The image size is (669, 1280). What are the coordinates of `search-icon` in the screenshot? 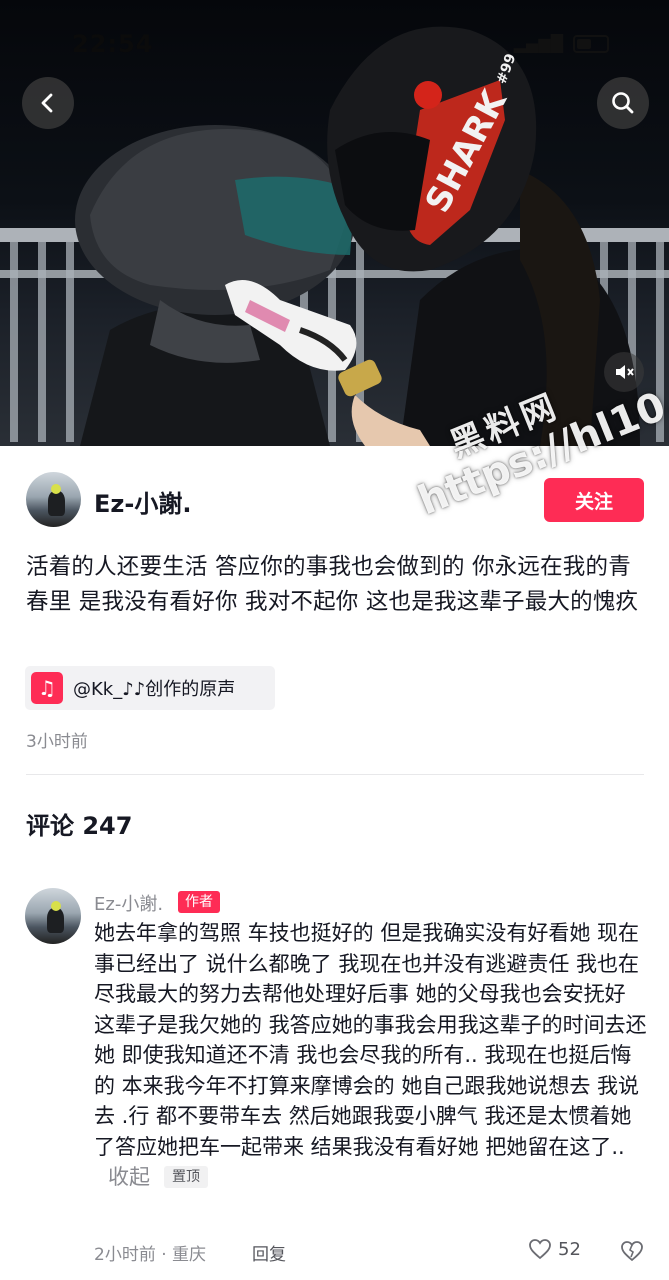 It's located at (623, 103).